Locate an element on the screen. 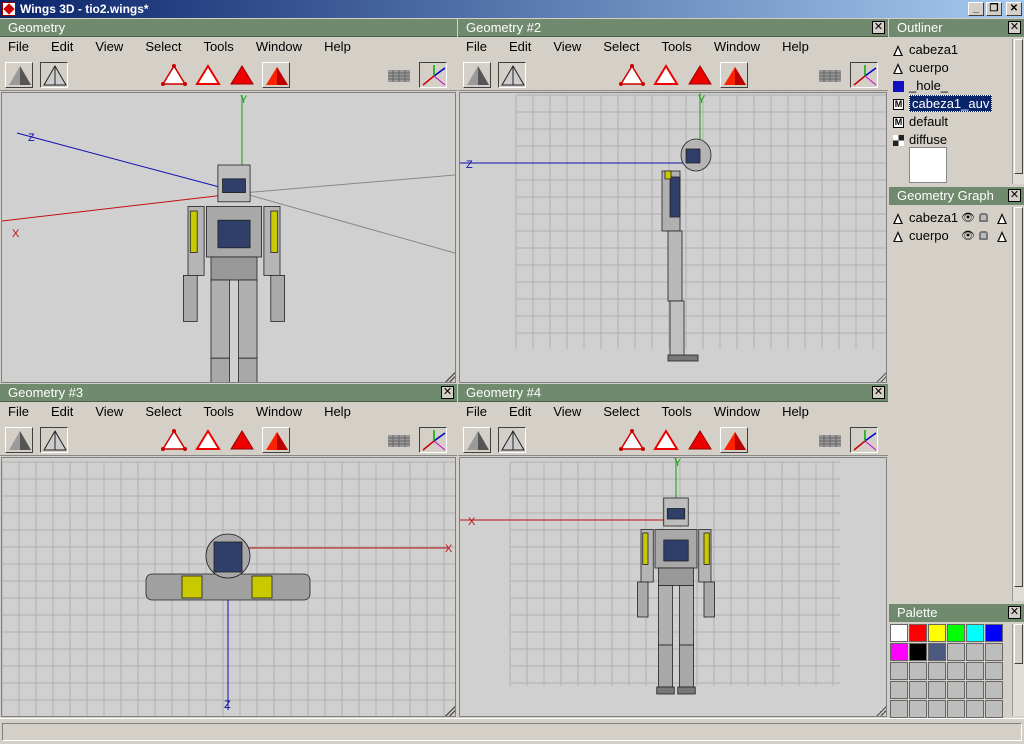 The width and height of the screenshot is (1024, 744). outliner-close-button: ✕ is located at coordinates (1014, 27).